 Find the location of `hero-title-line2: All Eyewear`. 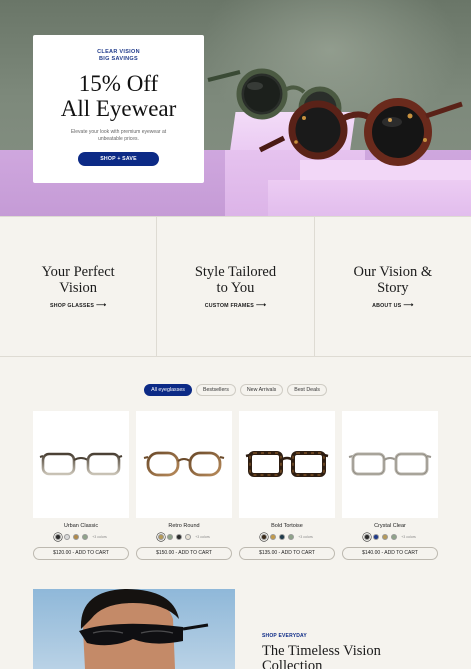

hero-title-line2: All Eyewear is located at coordinates (118, 108).